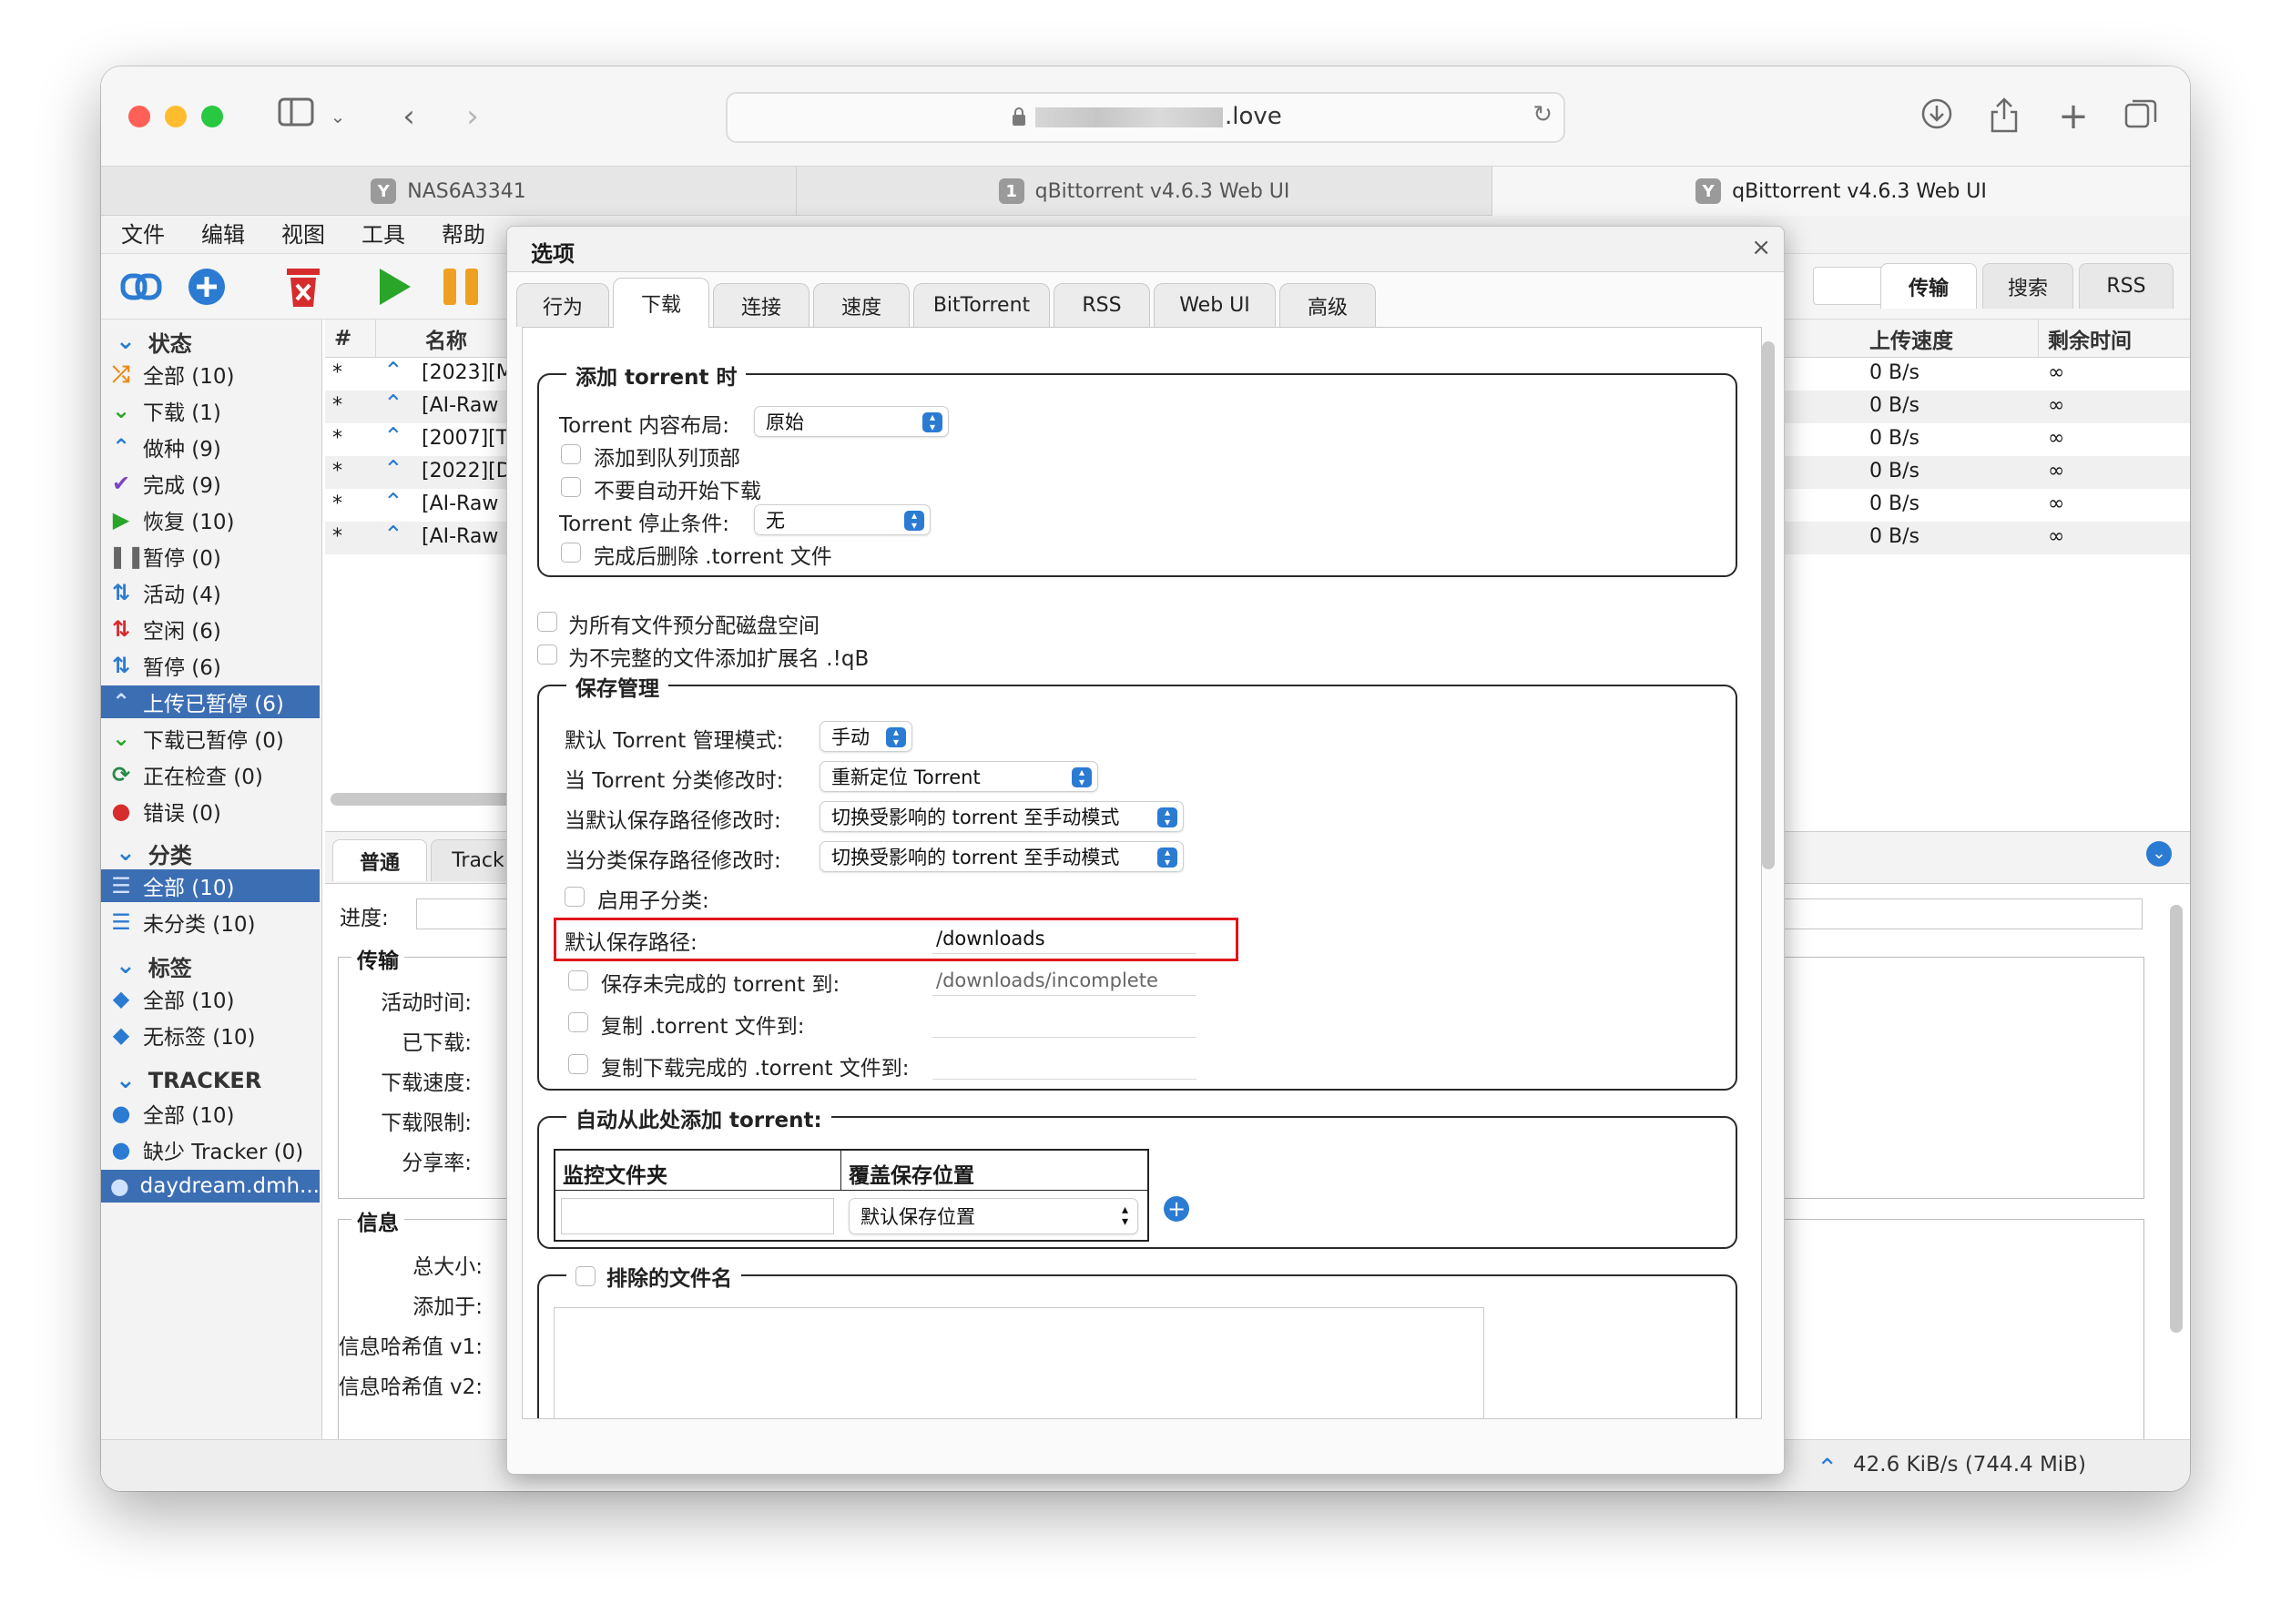 This screenshot has height=1624, width=2291. Describe the element at coordinates (959, 776) in the screenshot. I see `category-changed-select: 重新定位 Torrent ▴ ▾` at that location.